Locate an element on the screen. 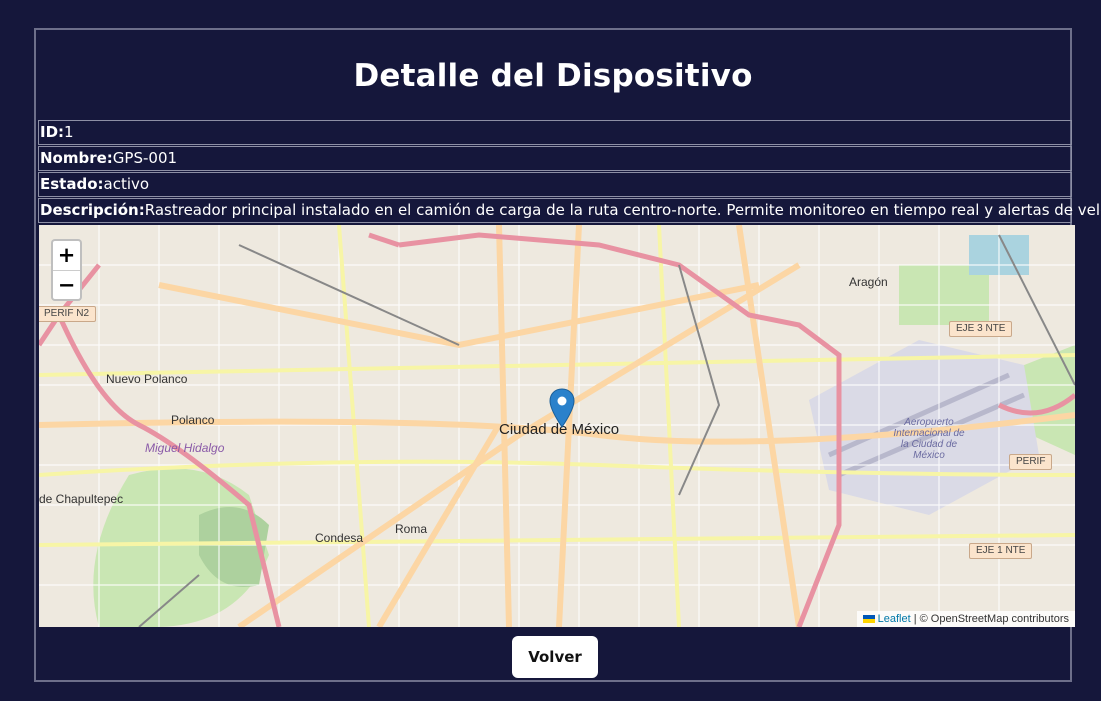 This screenshot has width=1101, height=701. perif-shield: PERIF is located at coordinates (1031, 462).